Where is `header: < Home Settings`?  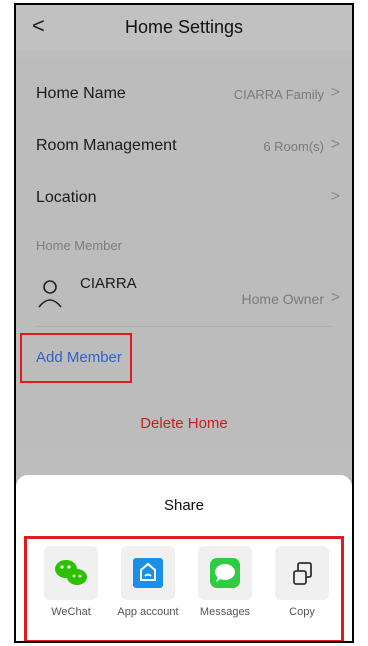 header: < Home Settings is located at coordinates (184, 28).